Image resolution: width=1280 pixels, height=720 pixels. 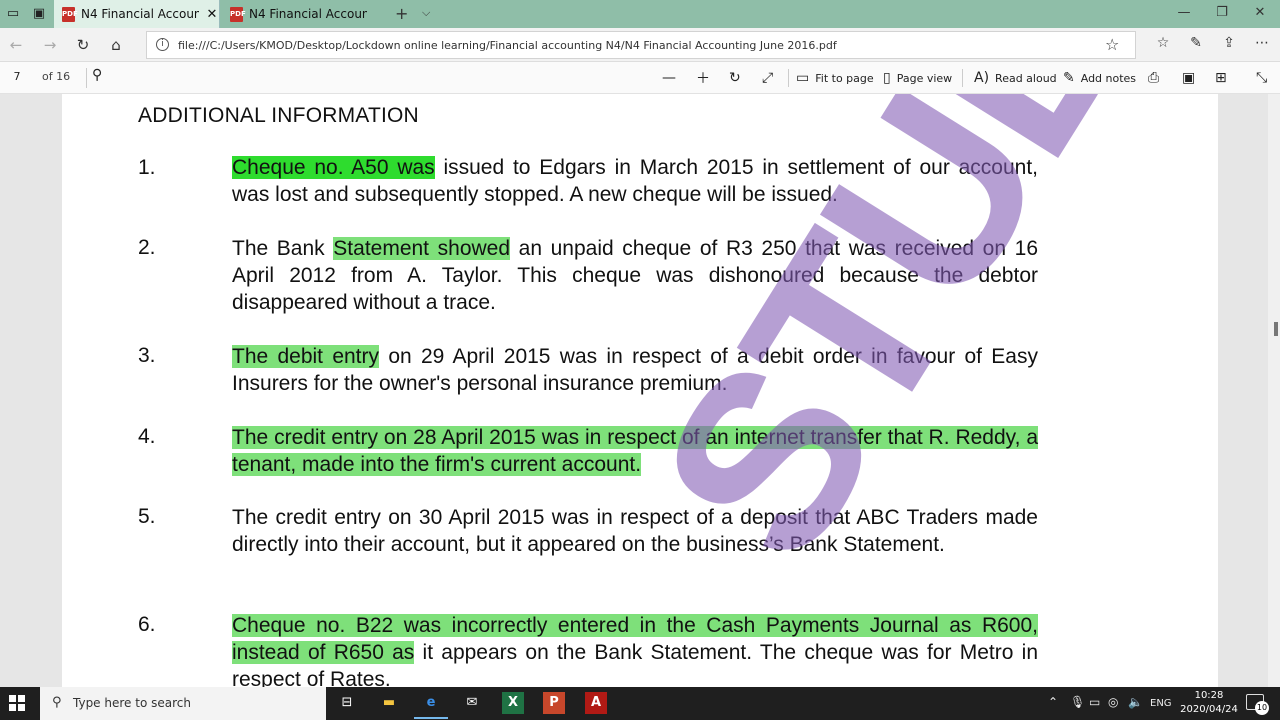 What do you see at coordinates (431, 705) in the screenshot?
I see `edge-browser-icon: e` at bounding box center [431, 705].